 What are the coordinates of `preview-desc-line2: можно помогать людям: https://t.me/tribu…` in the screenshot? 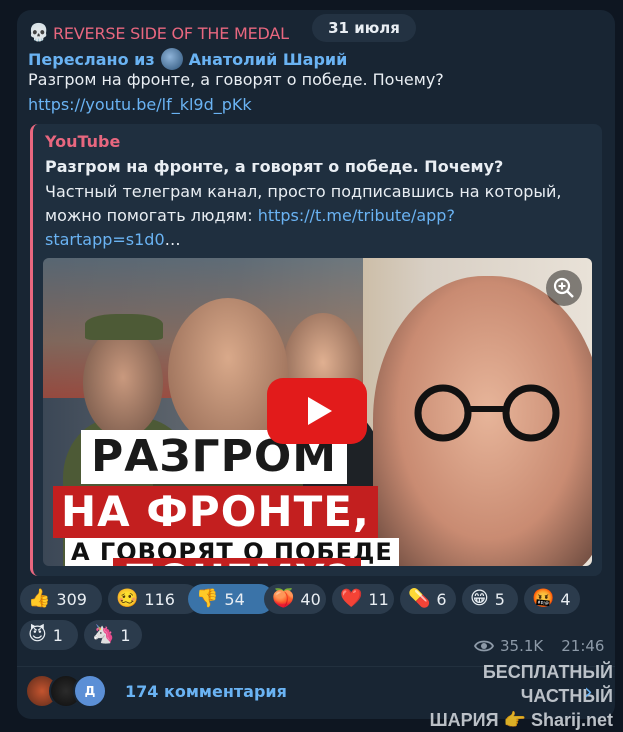 It's located at (319, 216).